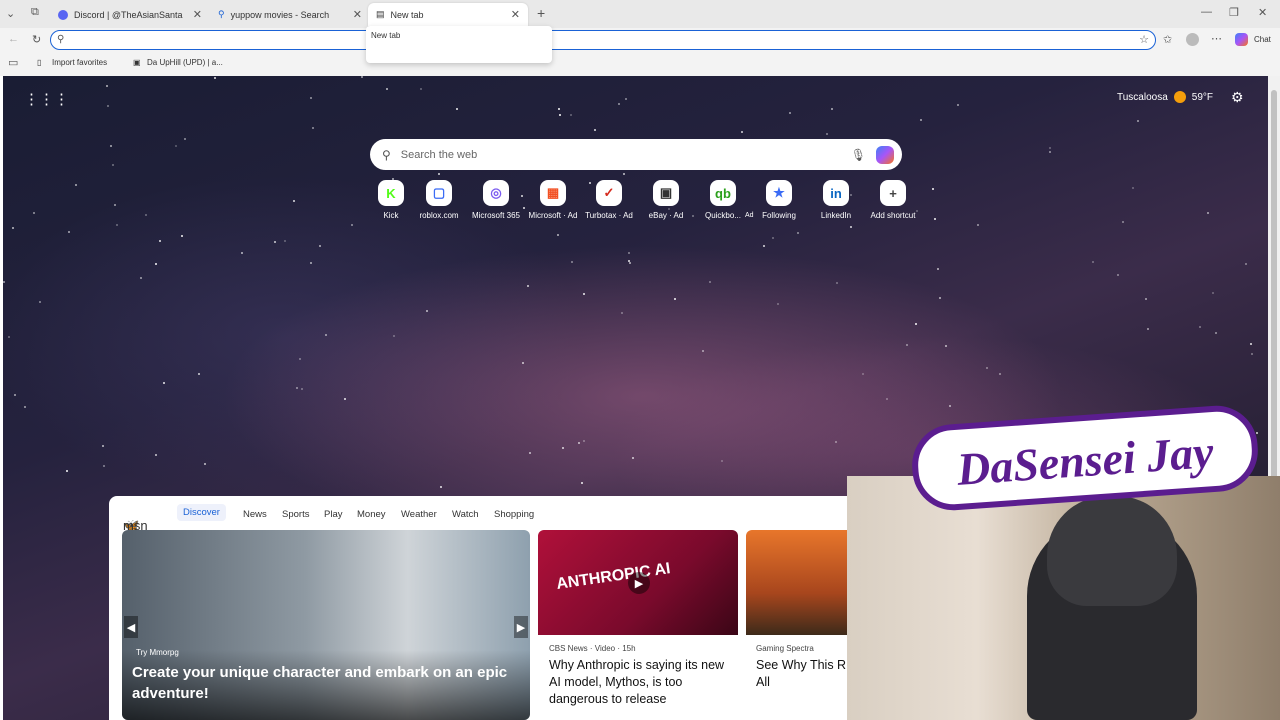 The width and height of the screenshot is (1280, 720). I want to click on chat-label: Chat, so click(1262, 39).